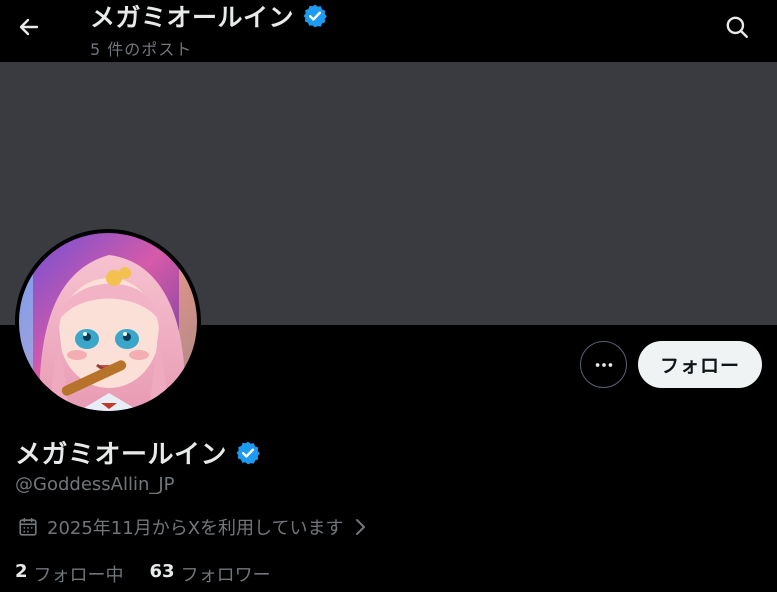 Image resolution: width=777 pixels, height=592 pixels. Describe the element at coordinates (162, 571) in the screenshot. I see `followers-count: 63` at that location.